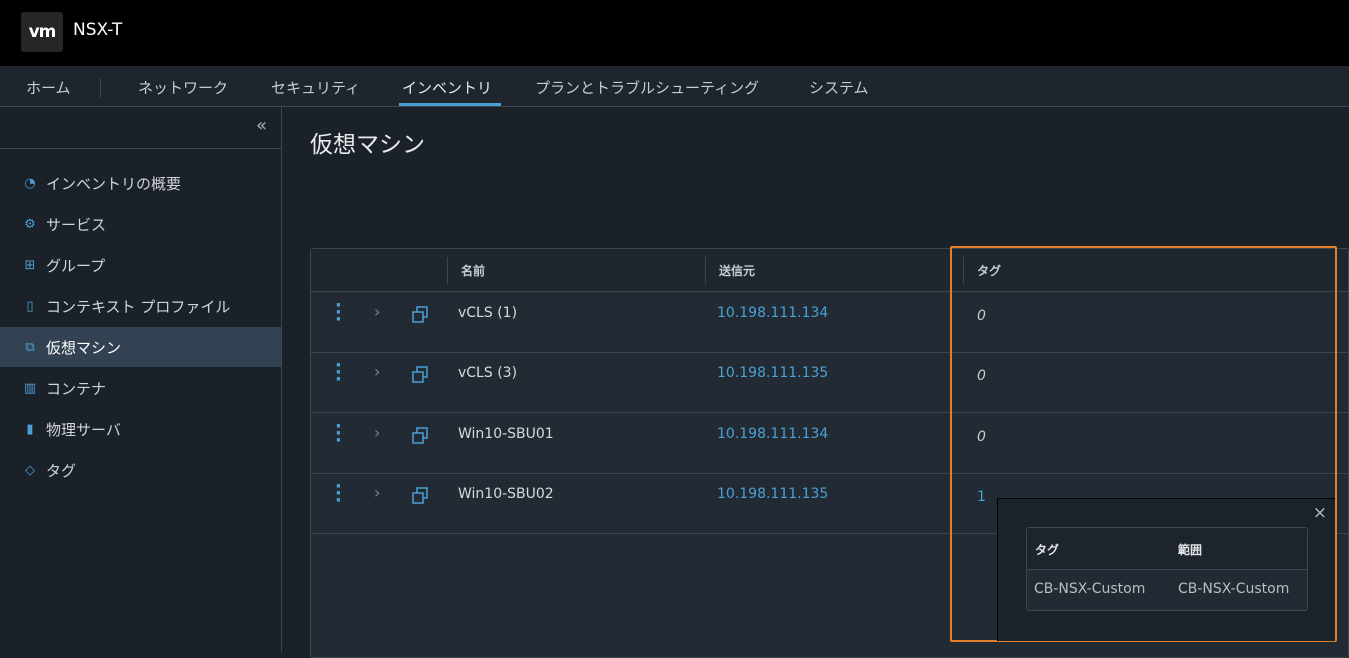  Describe the element at coordinates (100, 88) in the screenshot. I see `nav-divider` at that location.